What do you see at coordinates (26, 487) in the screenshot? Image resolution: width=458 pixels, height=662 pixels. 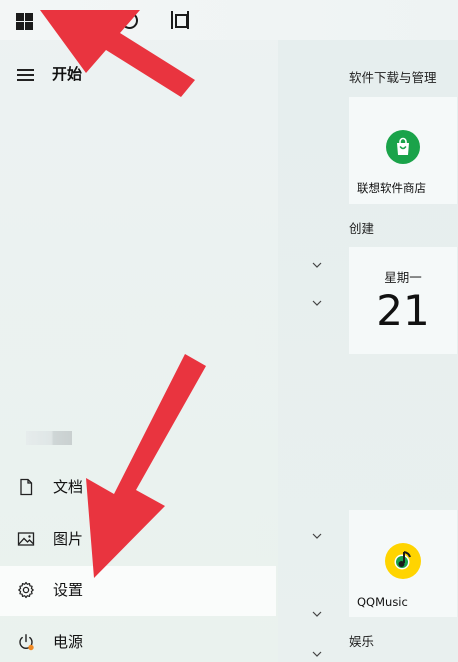 I see `document-icon` at bounding box center [26, 487].